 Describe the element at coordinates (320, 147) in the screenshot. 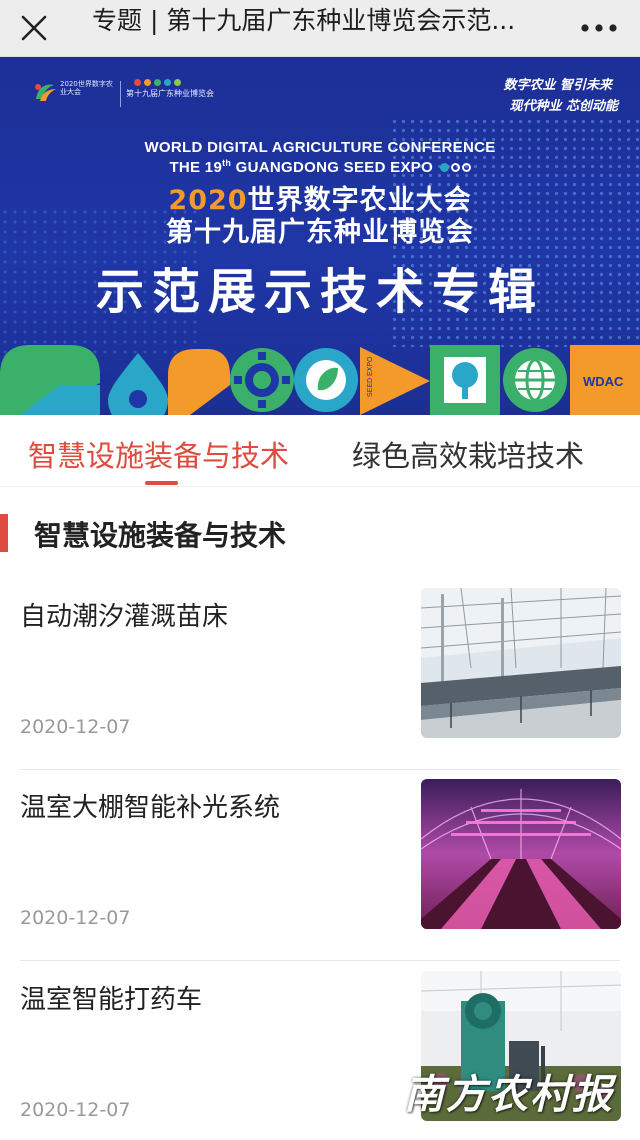

I see `english-title-line-1: WORLD DIGITAL AGRICULTURE CONFERENCE` at that location.